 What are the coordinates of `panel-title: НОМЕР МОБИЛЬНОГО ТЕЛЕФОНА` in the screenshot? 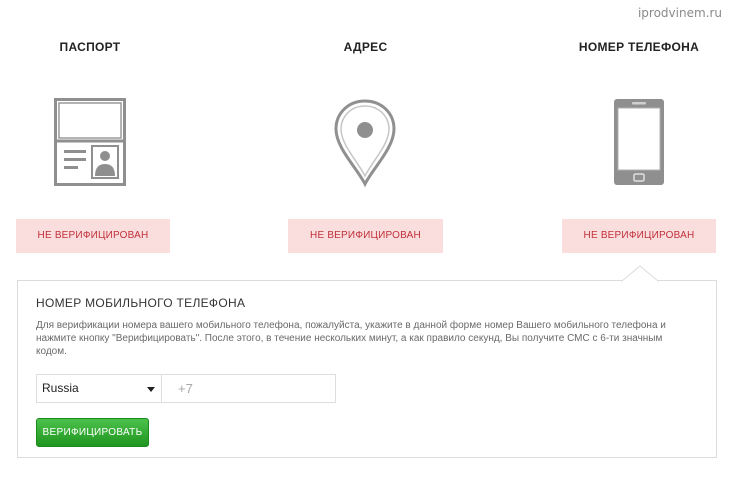 It's located at (141, 303).